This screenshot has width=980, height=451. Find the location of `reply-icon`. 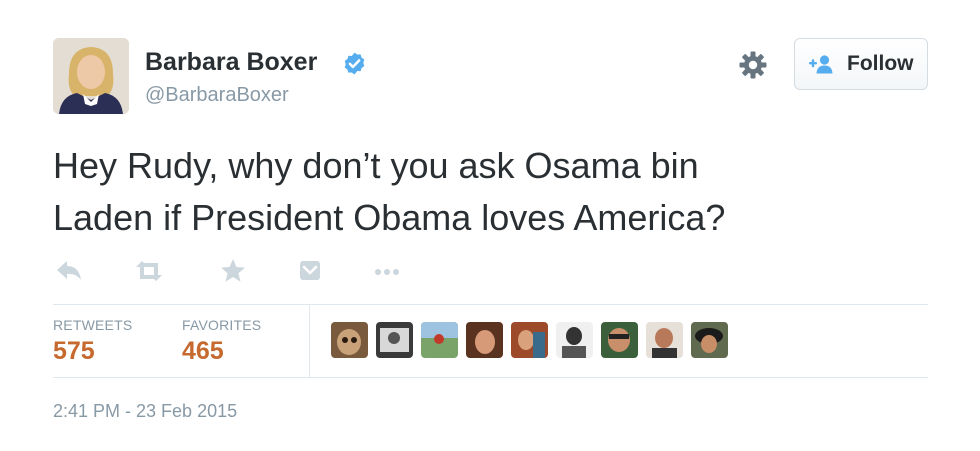

reply-icon is located at coordinates (69, 271).